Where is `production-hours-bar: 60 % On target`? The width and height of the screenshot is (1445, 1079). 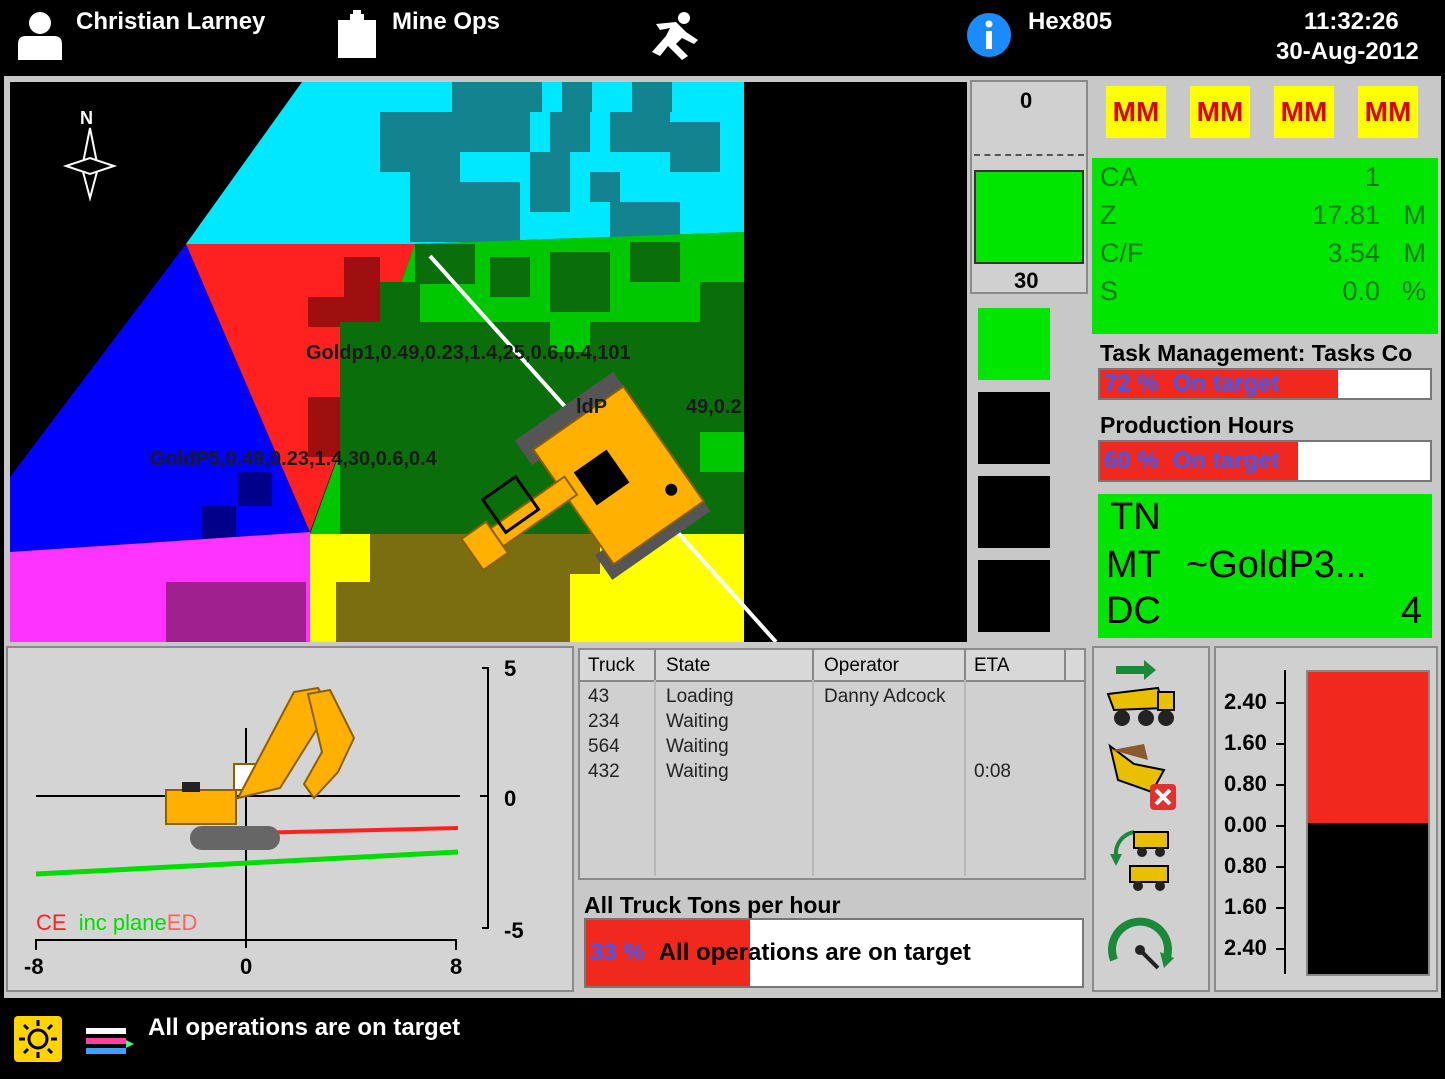
production-hours-bar: 60 % On target is located at coordinates (1265, 461).